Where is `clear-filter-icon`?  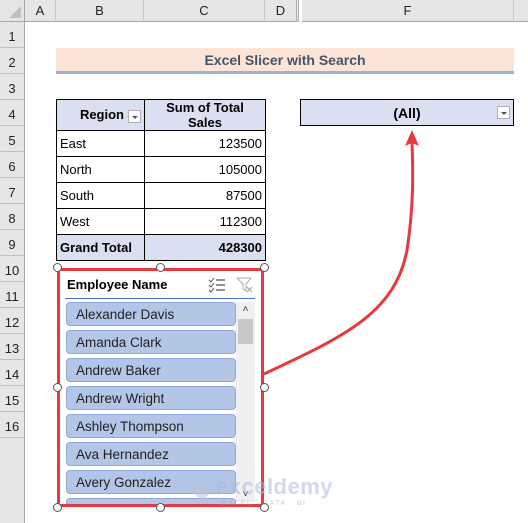
clear-filter-icon is located at coordinates (245, 285).